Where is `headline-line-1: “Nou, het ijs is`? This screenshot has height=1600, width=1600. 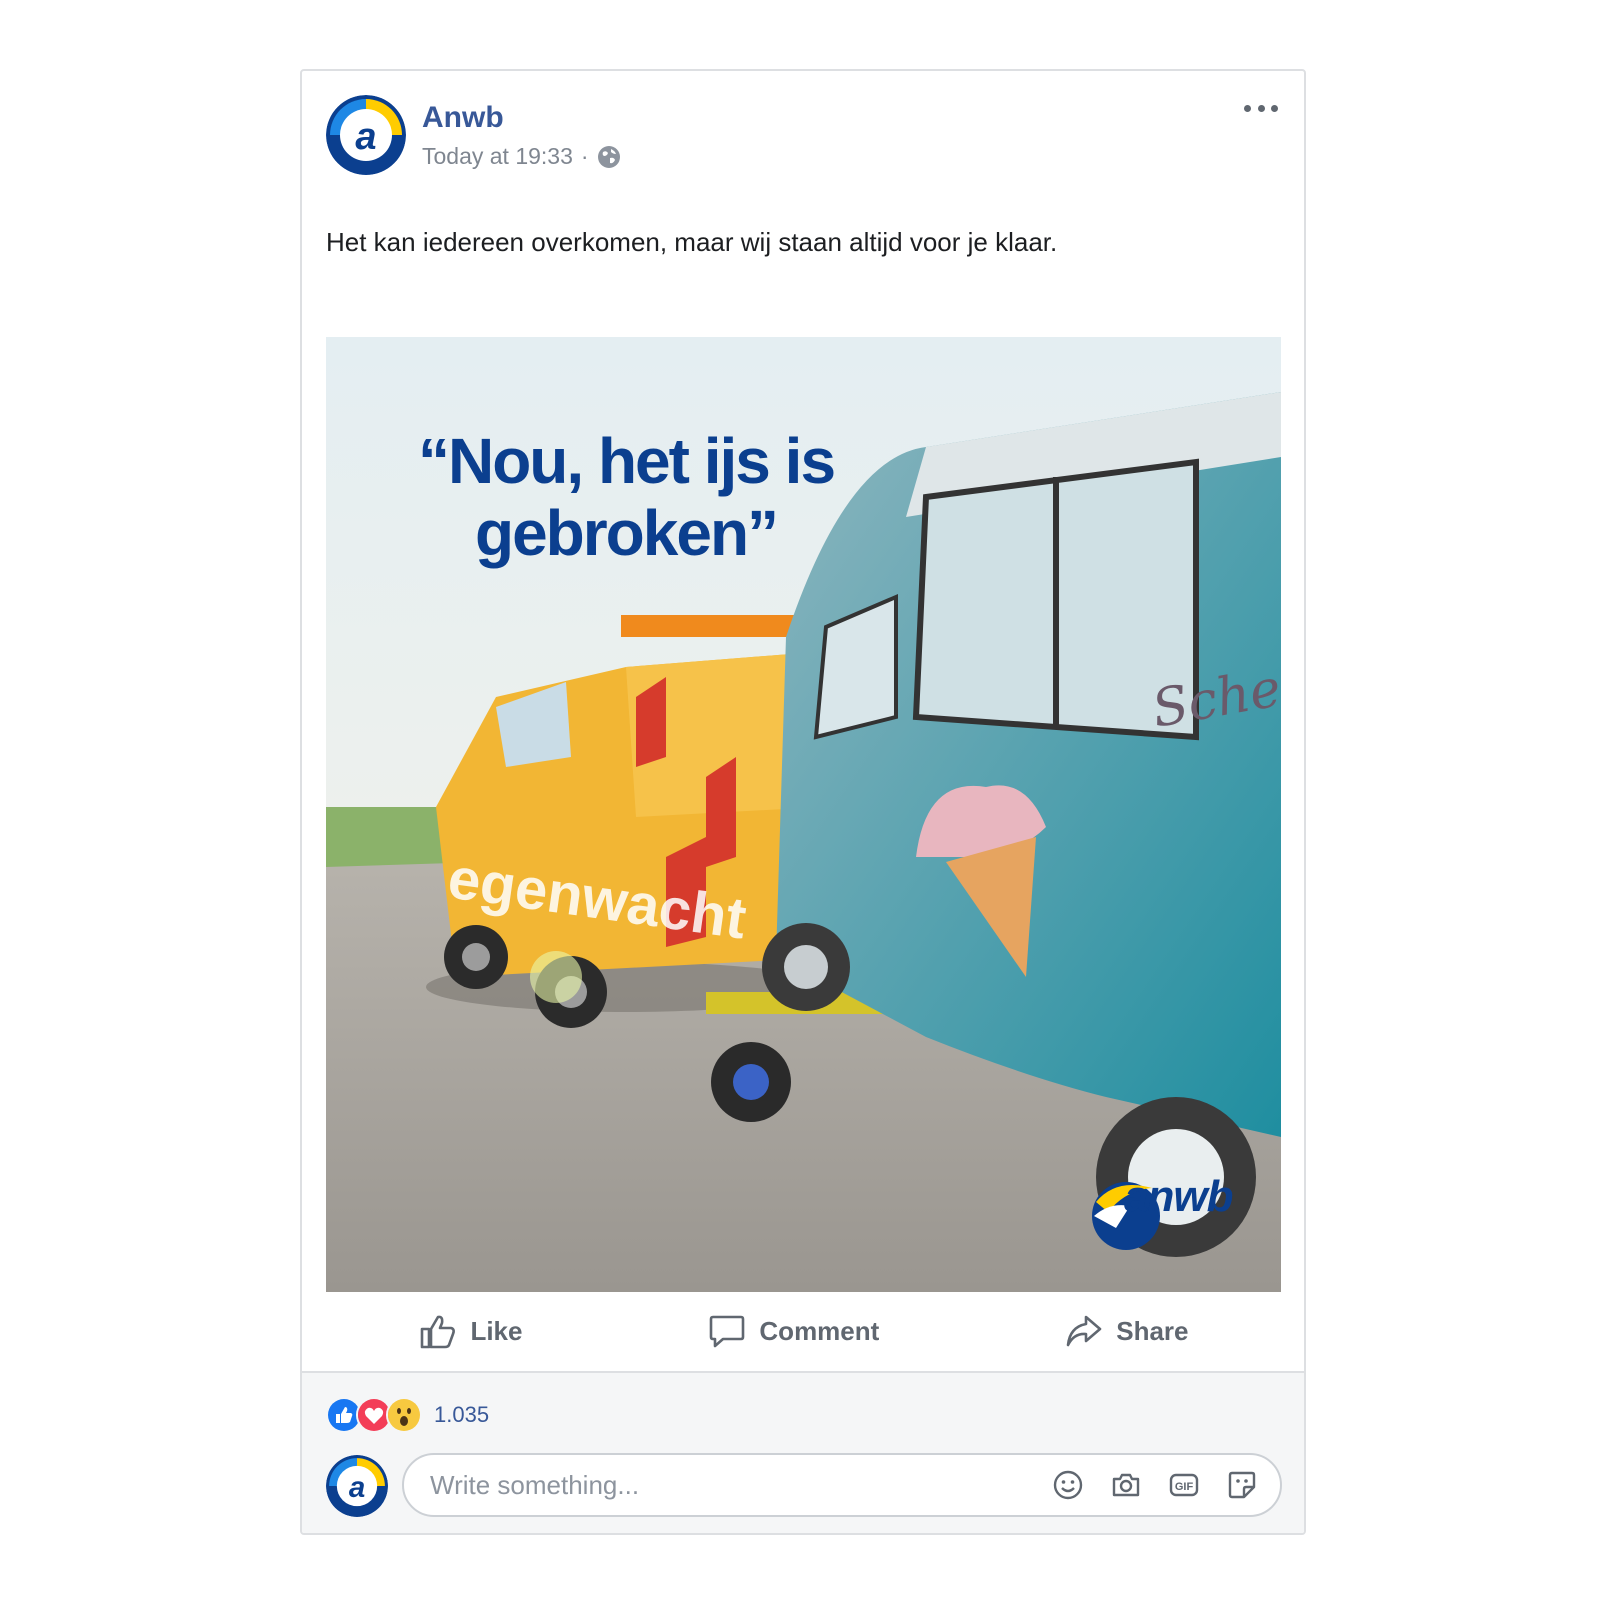 headline-line-1: “Nou, het ijs is is located at coordinates (626, 461).